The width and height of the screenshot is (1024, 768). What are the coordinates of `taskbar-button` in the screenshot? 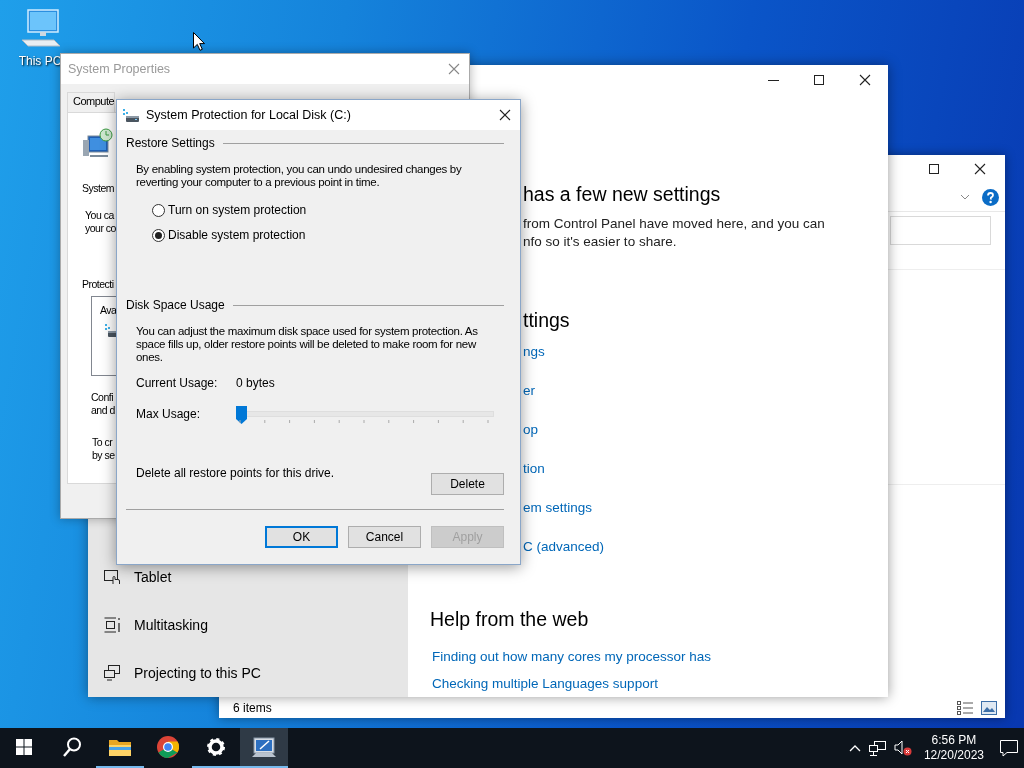 It's located at (264, 748).